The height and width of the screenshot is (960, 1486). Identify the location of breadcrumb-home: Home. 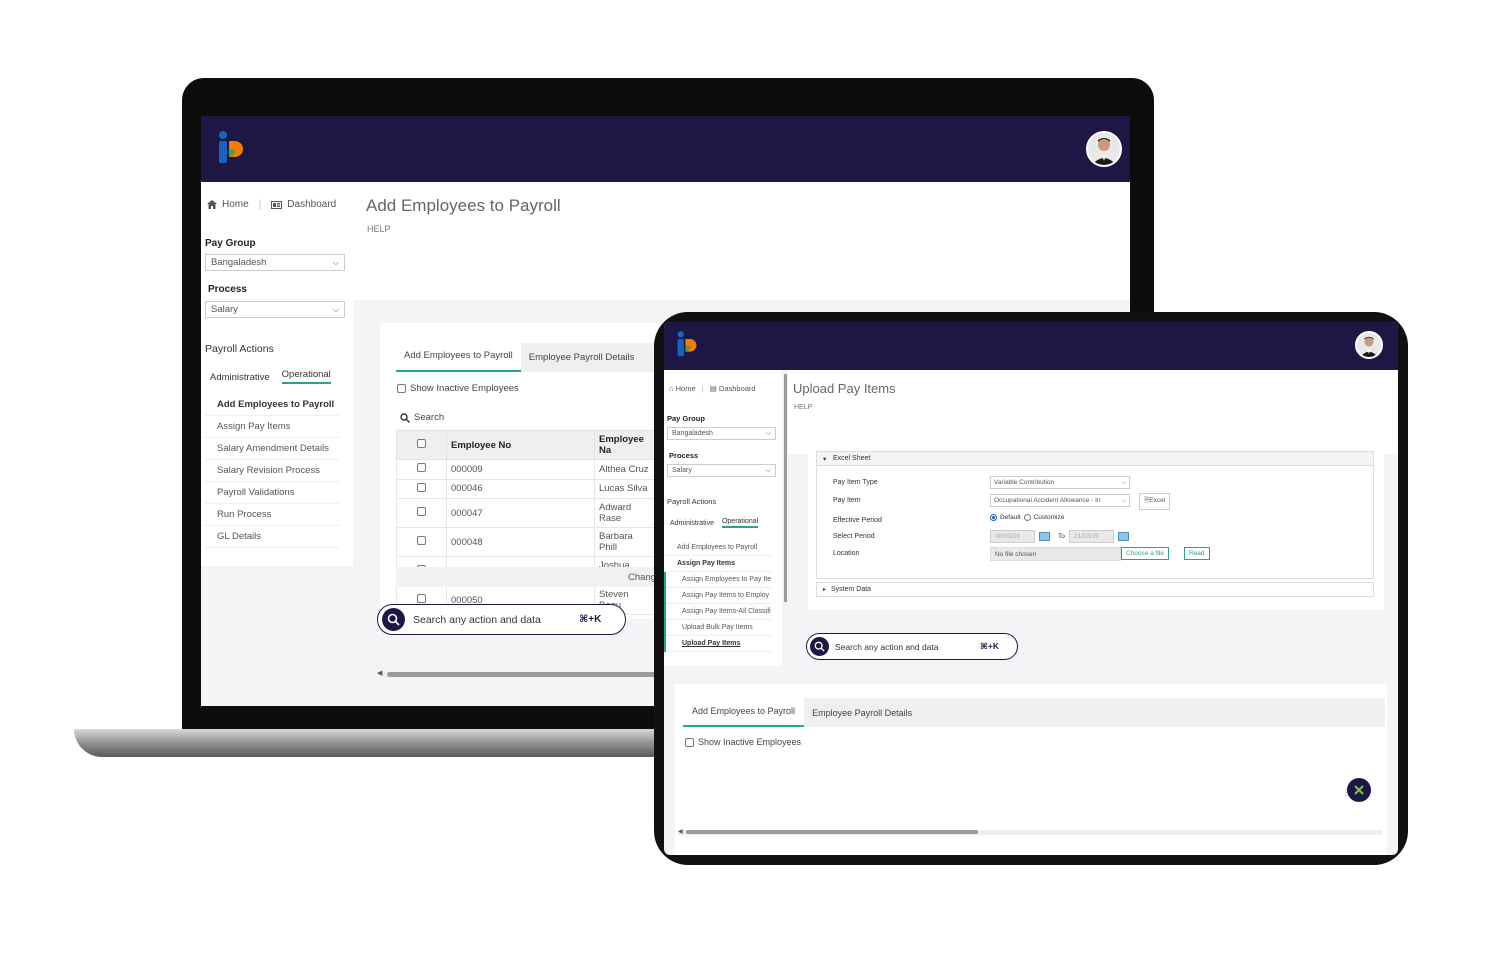
(228, 204).